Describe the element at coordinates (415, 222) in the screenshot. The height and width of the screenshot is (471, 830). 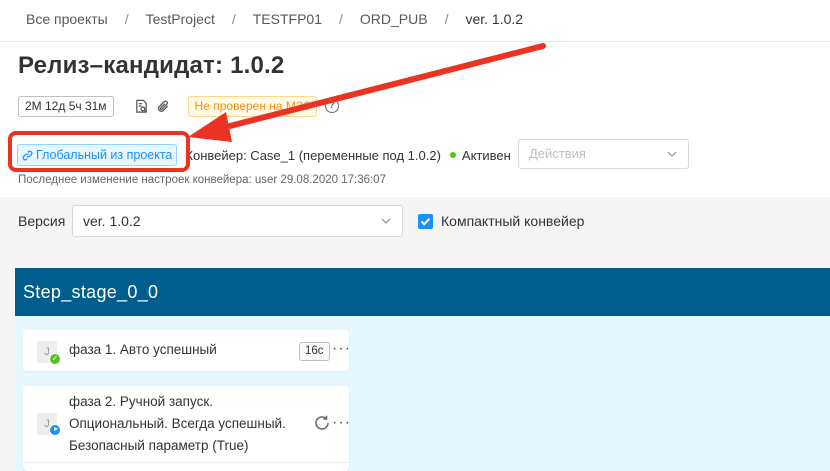
I see `version-bar: Версия ver. 1.0.2 Компактный конвейер` at that location.